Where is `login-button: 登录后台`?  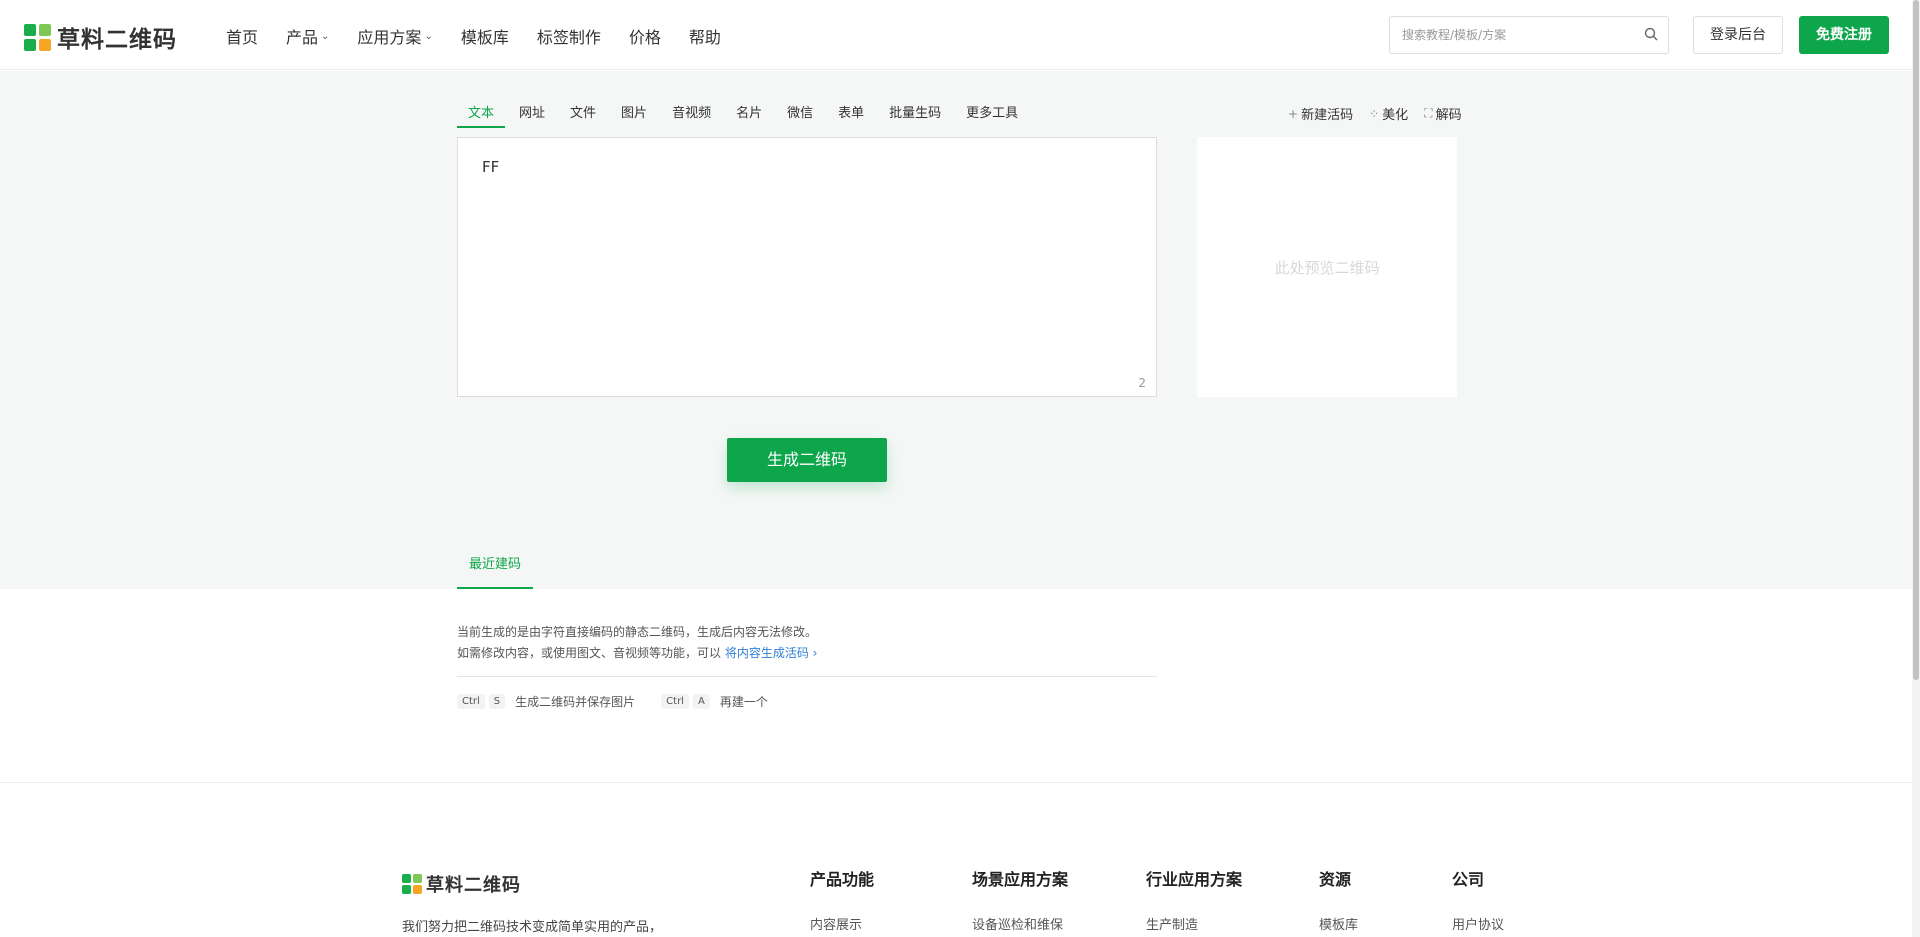
login-button: 登录后台 is located at coordinates (1738, 35).